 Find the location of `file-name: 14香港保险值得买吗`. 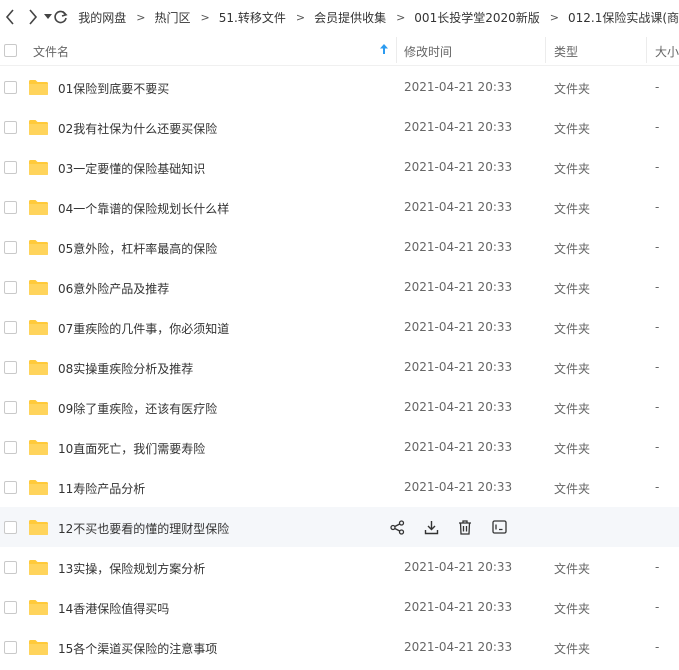

file-name: 14香港保险值得买吗 is located at coordinates (113, 608).